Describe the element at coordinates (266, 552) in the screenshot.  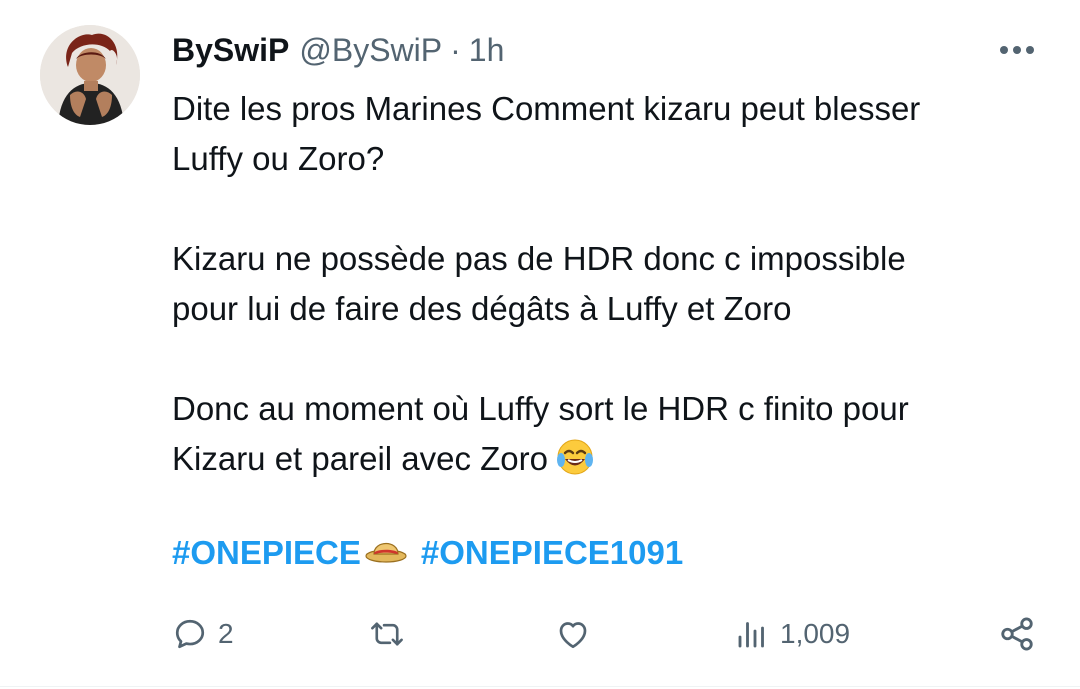
I see `hashtag-text: #ONEPIECE` at that location.